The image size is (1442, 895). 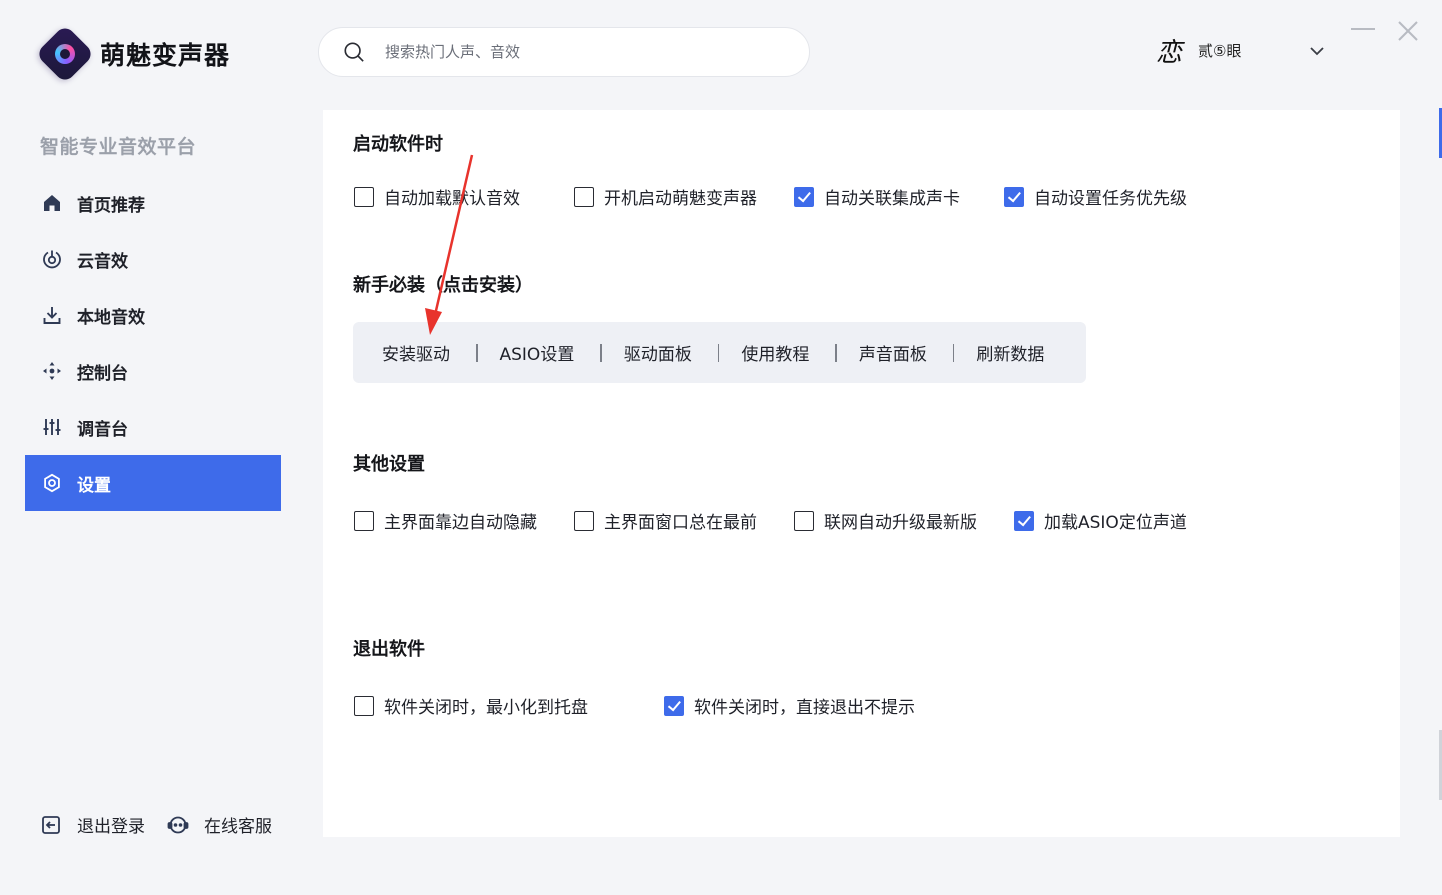 What do you see at coordinates (156, 824) in the screenshot?
I see `sidebar-footer: 退出登录 在线客服` at bounding box center [156, 824].